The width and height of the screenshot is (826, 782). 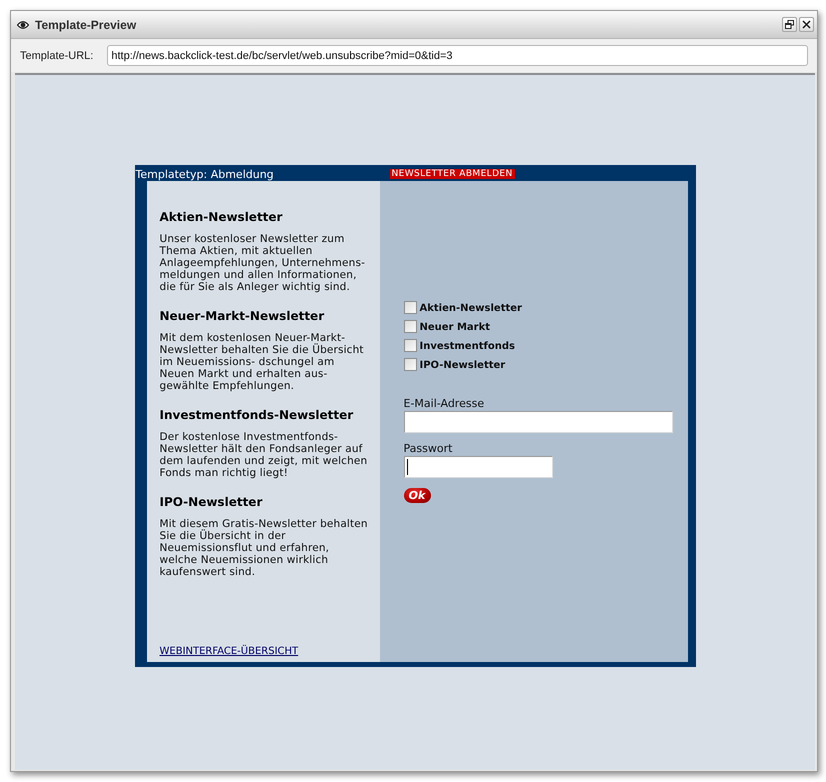 I want to click on close-button, so click(x=806, y=24).